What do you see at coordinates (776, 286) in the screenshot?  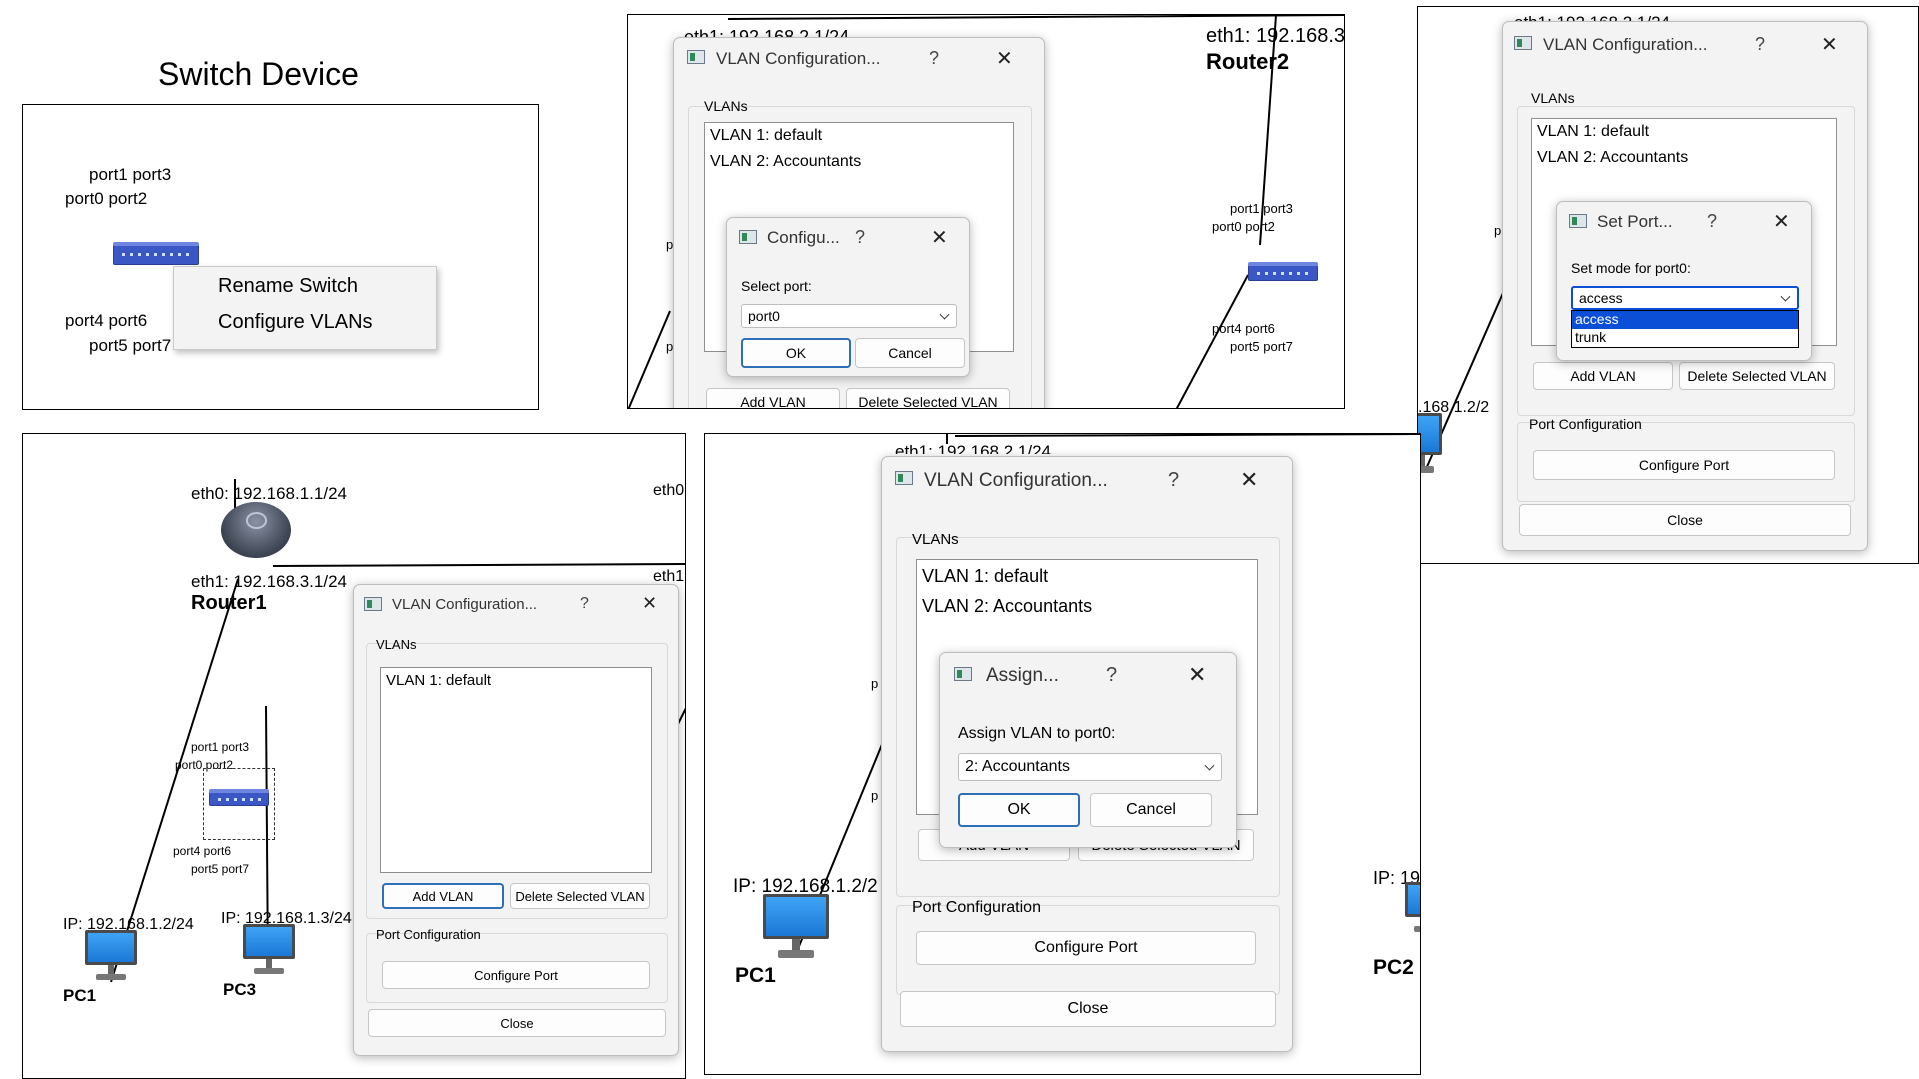 I see `select-port-label: Select port:` at bounding box center [776, 286].